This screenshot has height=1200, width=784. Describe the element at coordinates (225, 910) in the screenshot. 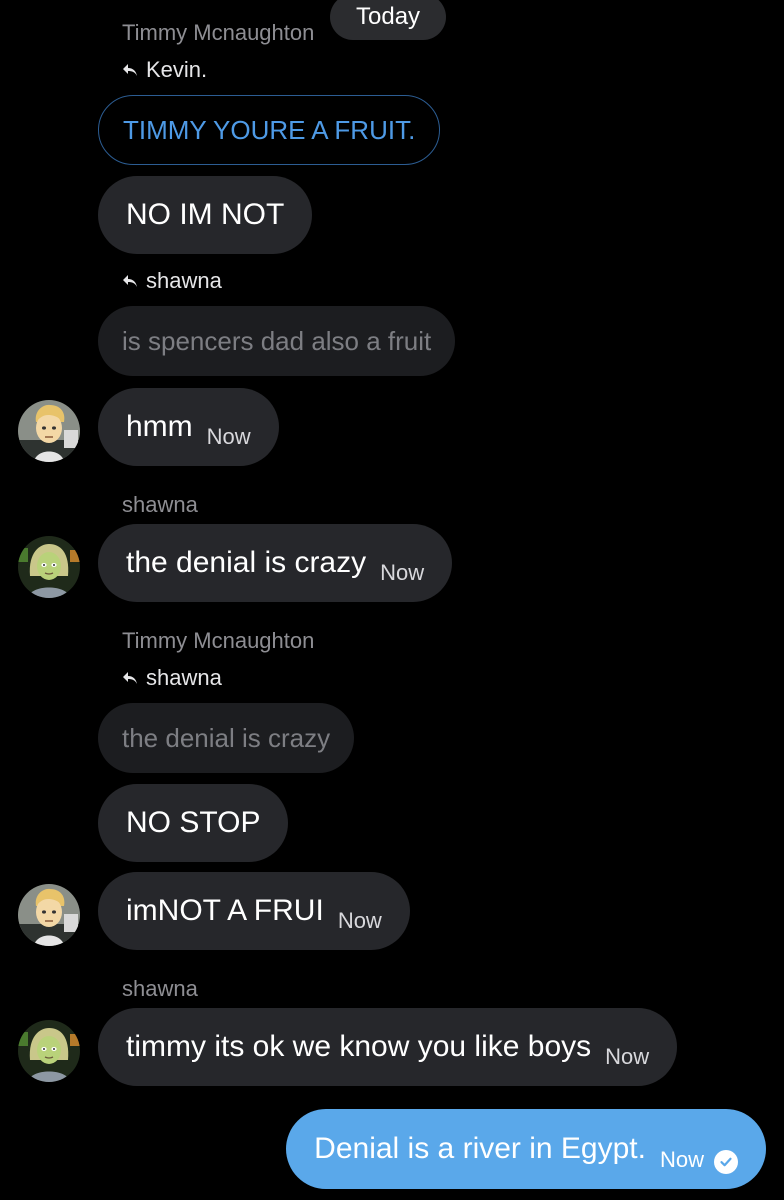

I see `message-text: imNOT A FRUI` at that location.